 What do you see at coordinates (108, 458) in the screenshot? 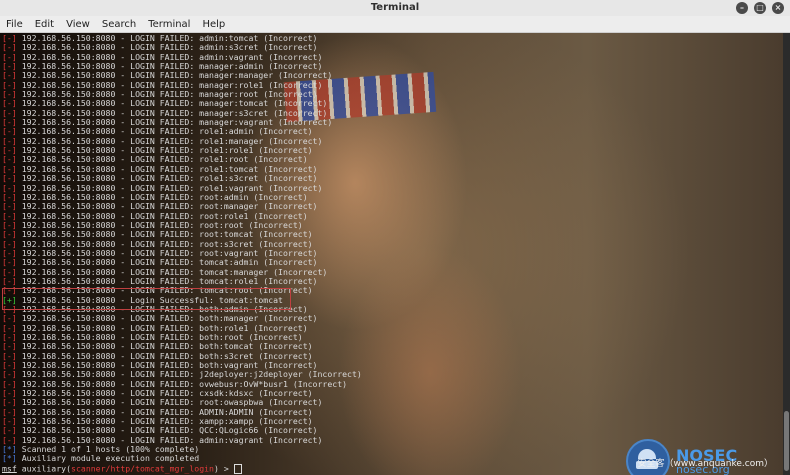
I see `line-text: Auxiliary module execution completed` at bounding box center [108, 458].